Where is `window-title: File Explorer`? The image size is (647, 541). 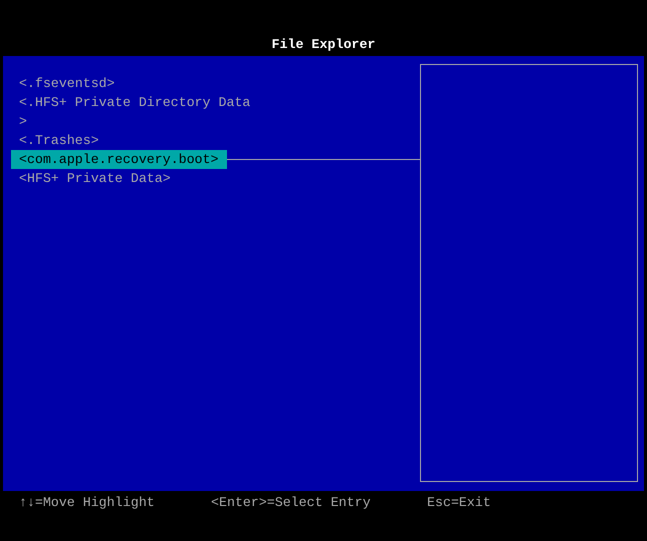 window-title: File Explorer is located at coordinates (324, 45).